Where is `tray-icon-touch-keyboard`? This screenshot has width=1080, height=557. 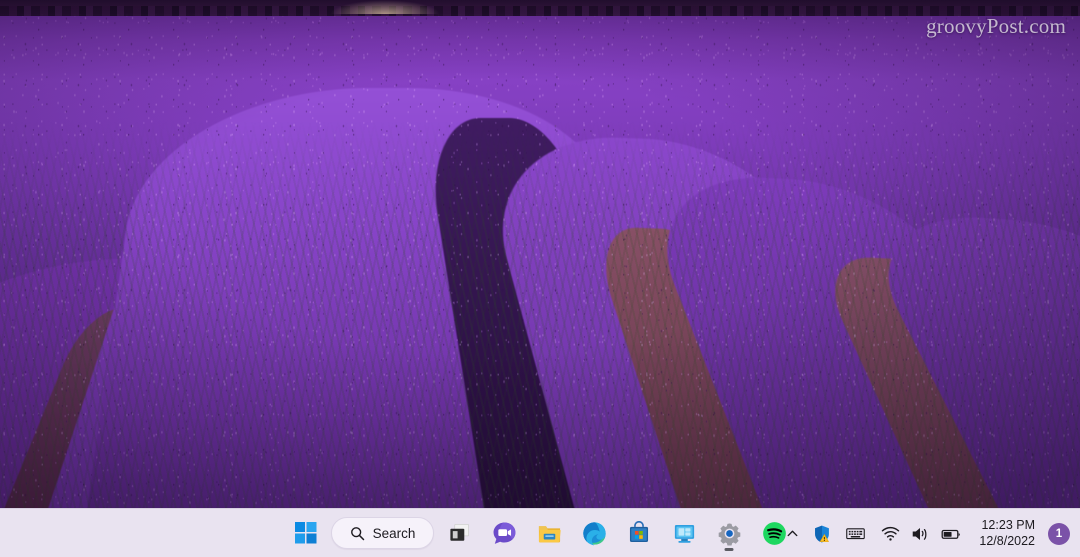 tray-icon-touch-keyboard is located at coordinates (855, 534).